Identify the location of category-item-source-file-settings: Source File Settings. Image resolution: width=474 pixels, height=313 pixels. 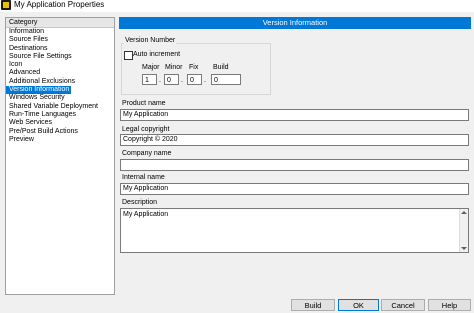
(60, 57).